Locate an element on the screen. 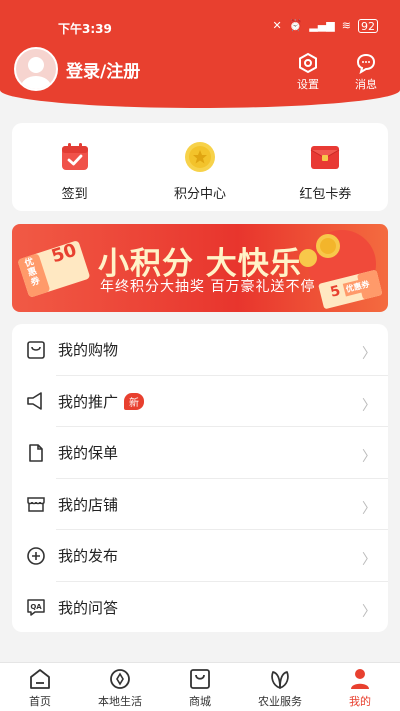 The height and width of the screenshot is (711, 400). leaf-icon is located at coordinates (280, 680).